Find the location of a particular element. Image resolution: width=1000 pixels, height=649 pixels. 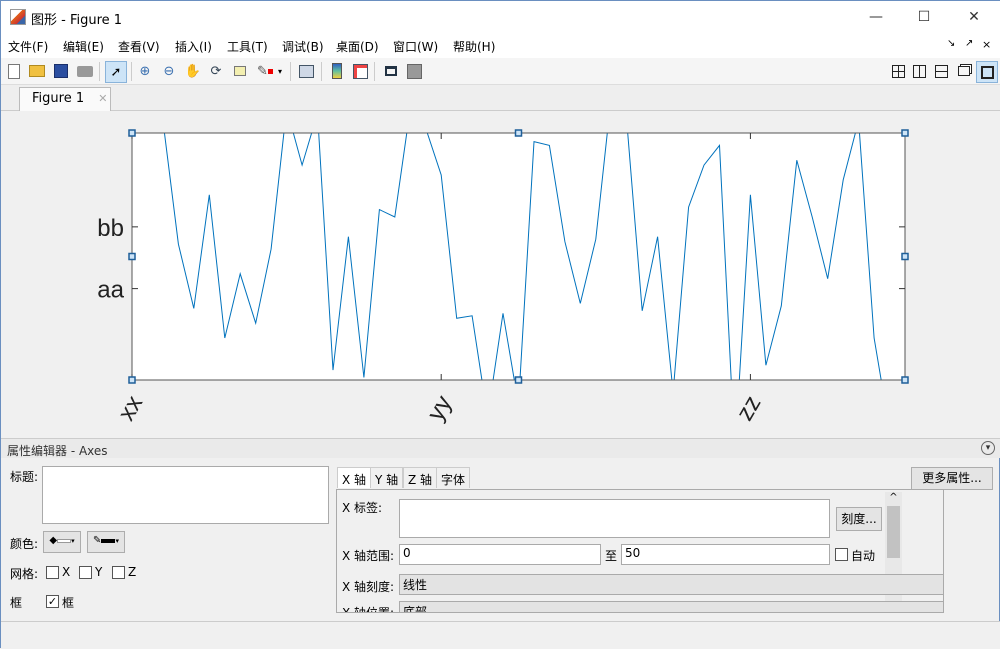

toolbar: ➚ ⊕ ⊖ ✋ ⟳ ✎ ▾ is located at coordinates (500, 71).